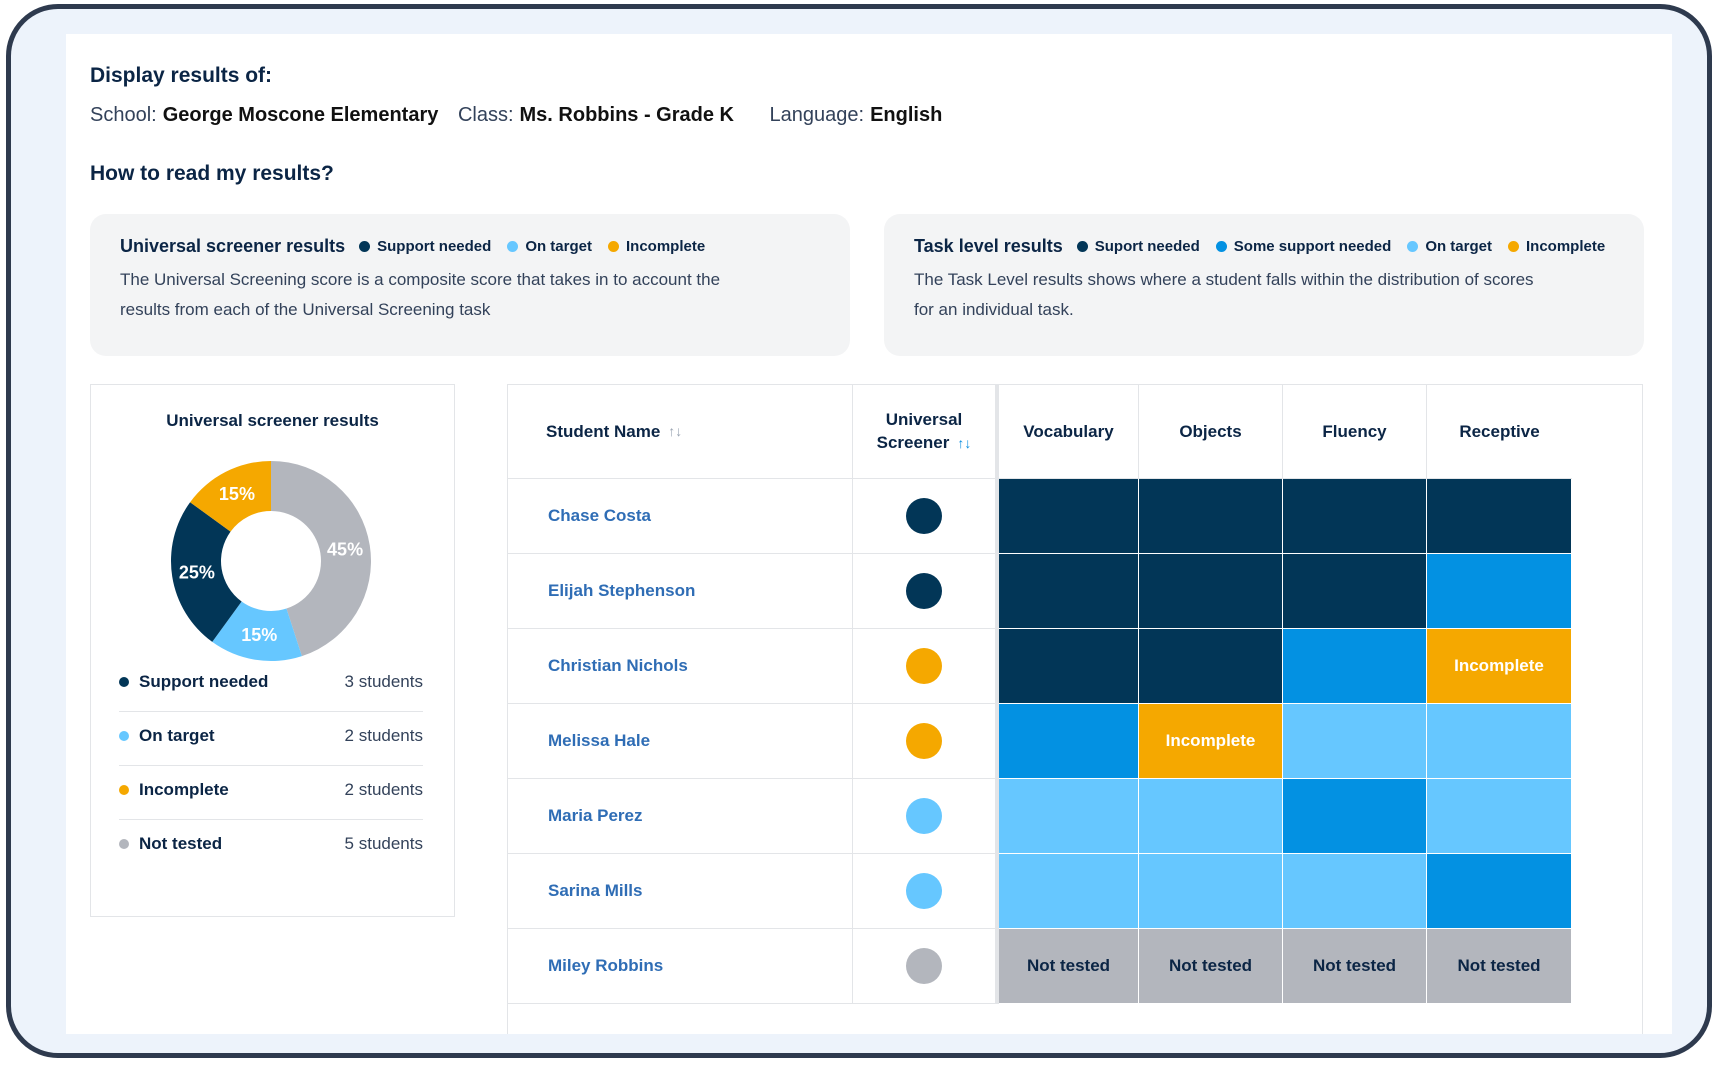  I want to click on summary-row-label: Incomplete, so click(174, 790).